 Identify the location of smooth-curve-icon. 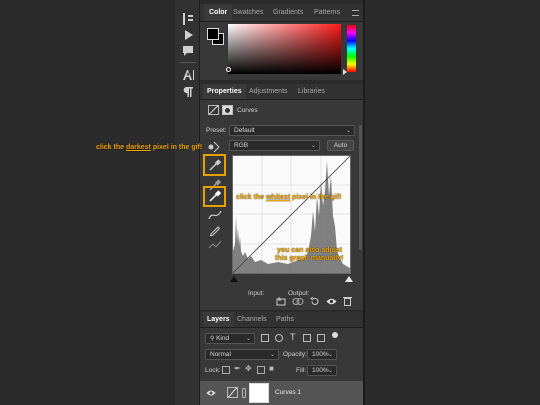
(215, 245).